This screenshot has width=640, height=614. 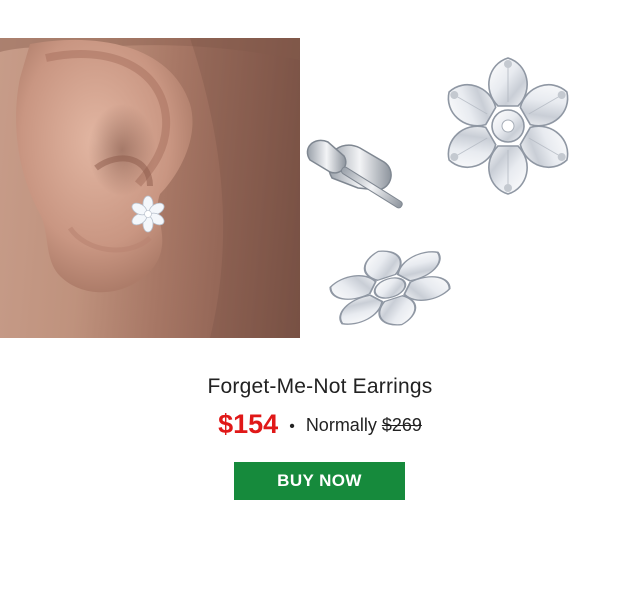 What do you see at coordinates (319, 481) in the screenshot?
I see `buy-now-button: BUY NOW` at bounding box center [319, 481].